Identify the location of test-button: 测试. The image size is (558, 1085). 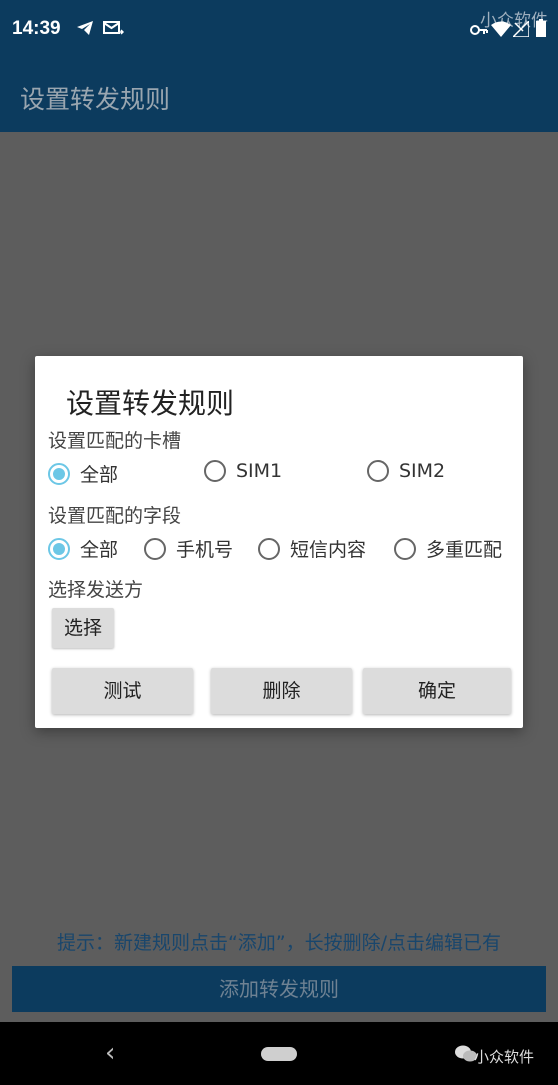
(122, 691).